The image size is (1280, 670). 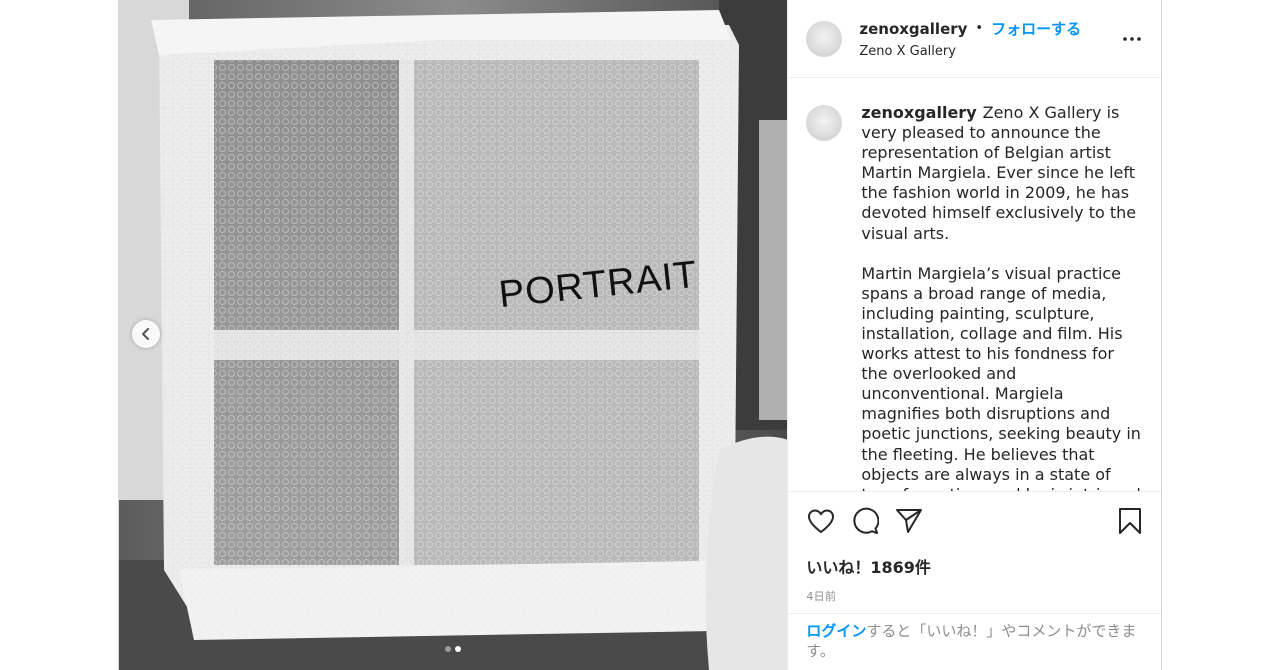 I want to click on more-horizontal-icon, so click(x=1132, y=38).